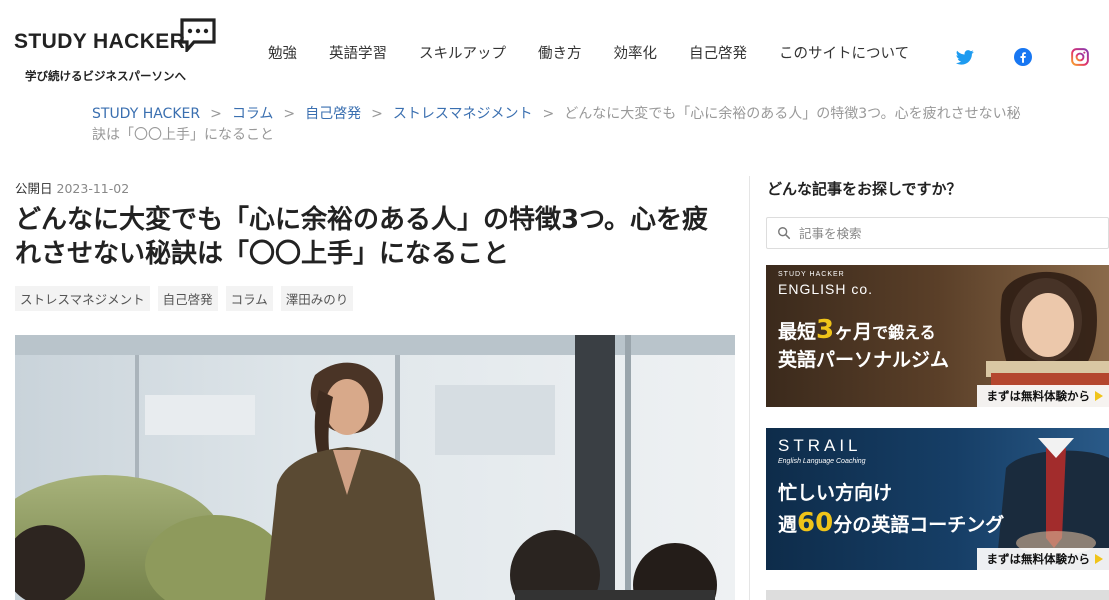 The height and width of the screenshot is (600, 1109). What do you see at coordinates (253, 114) in the screenshot?
I see `breadcrumb-column: コラム` at bounding box center [253, 114].